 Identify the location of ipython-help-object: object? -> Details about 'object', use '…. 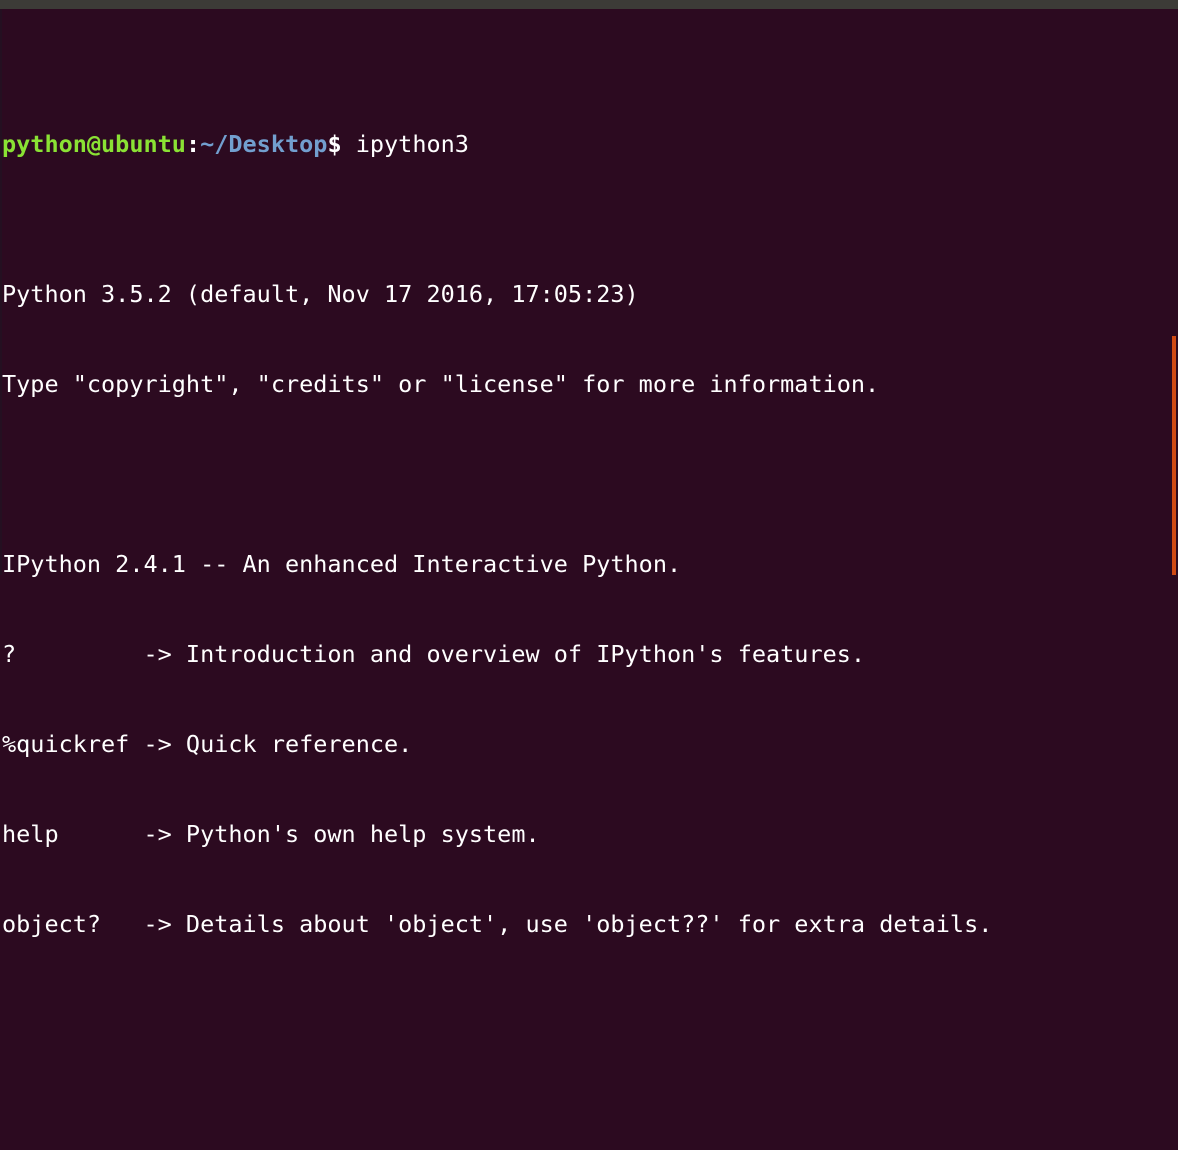
(497, 924).